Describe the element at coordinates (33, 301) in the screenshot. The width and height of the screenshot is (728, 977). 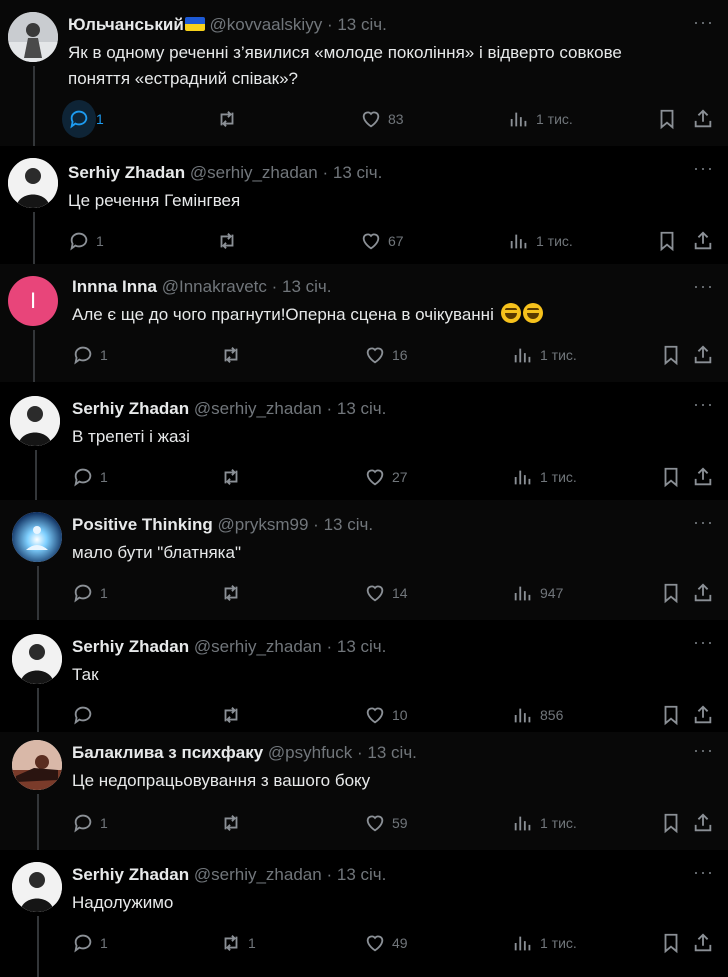
I see `avatar: I` at that location.